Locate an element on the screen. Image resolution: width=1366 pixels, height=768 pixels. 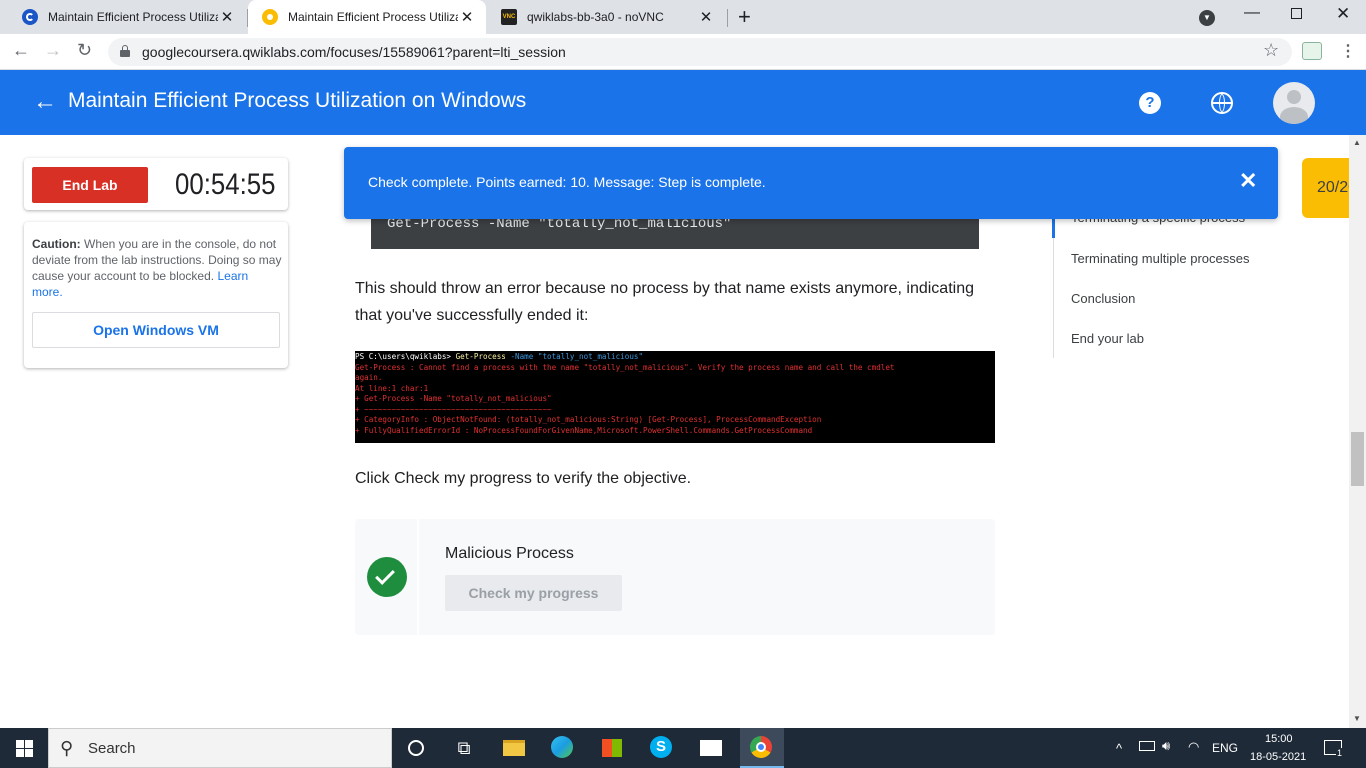
forward-icon: → is located at coordinates (53, 50).